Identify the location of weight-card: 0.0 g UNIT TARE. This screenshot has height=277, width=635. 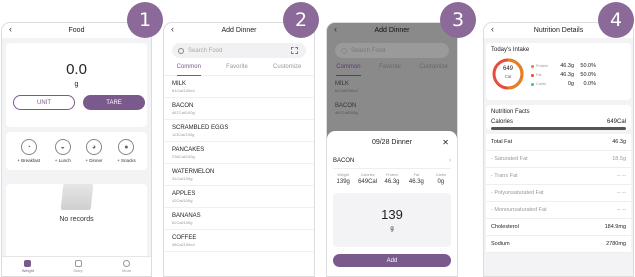
(76, 85).